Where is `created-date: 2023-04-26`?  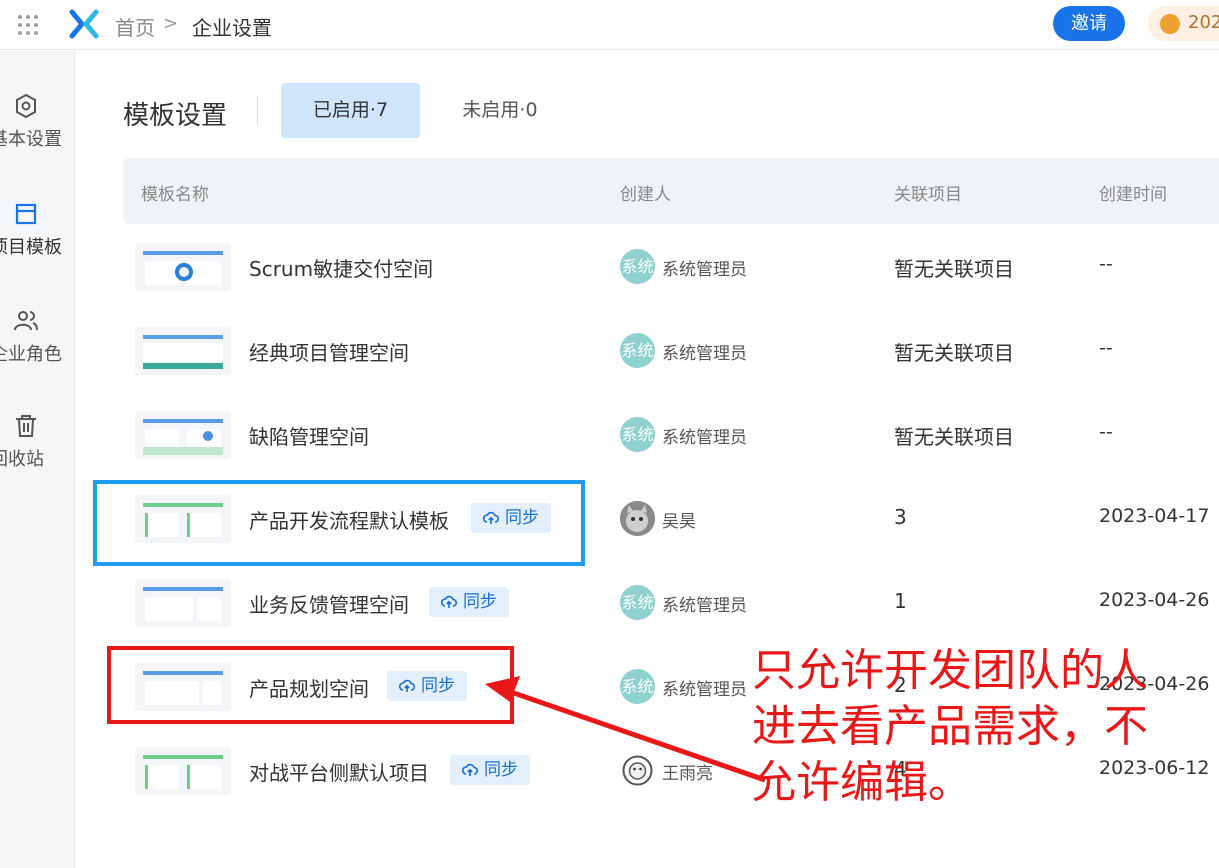 created-date: 2023-04-26 is located at coordinates (1154, 600).